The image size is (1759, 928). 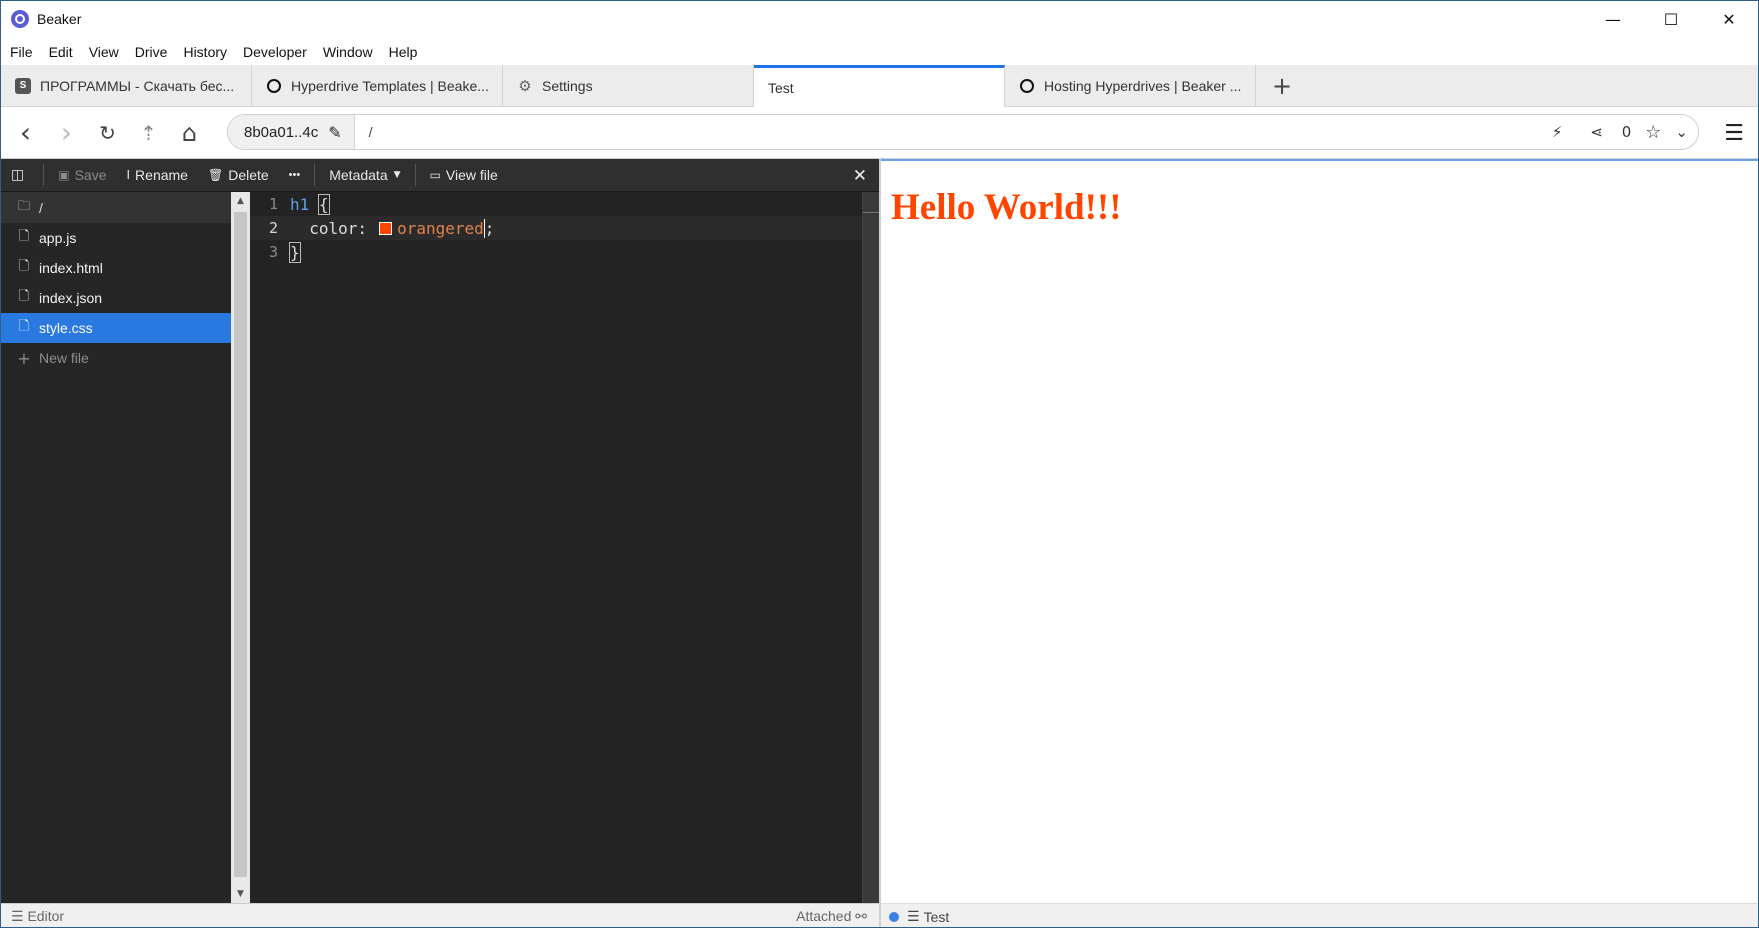 I want to click on rename-label: Rename, so click(x=161, y=175).